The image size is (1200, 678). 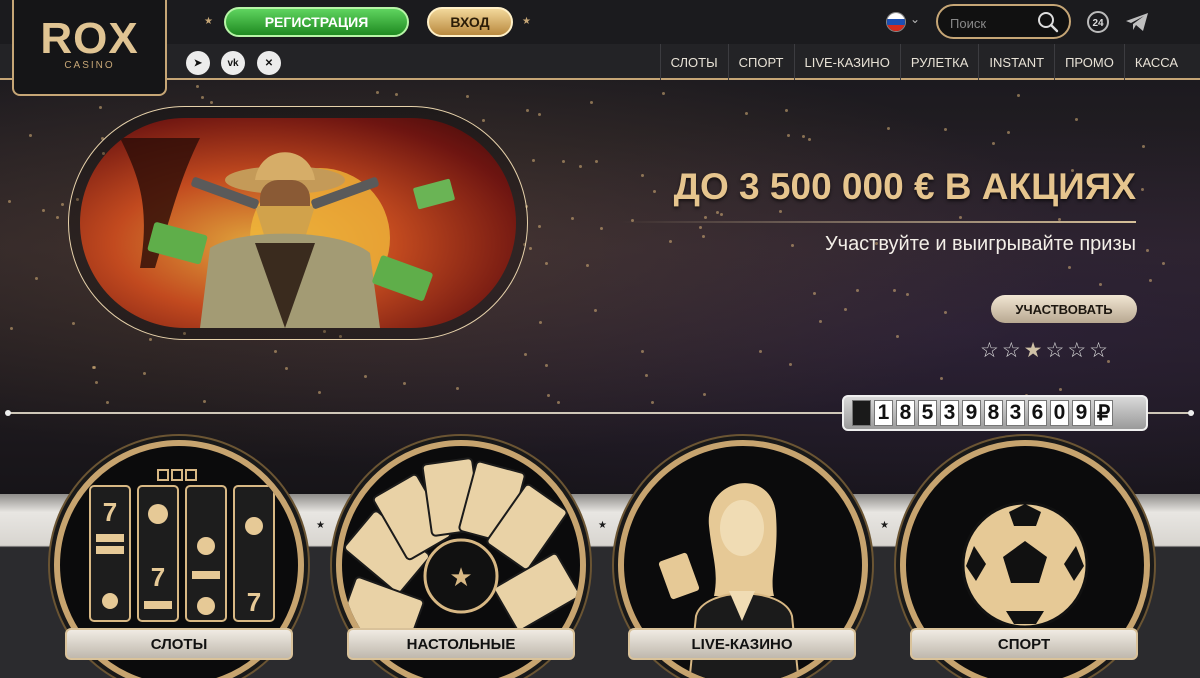 What do you see at coordinates (269, 63) in the screenshot?
I see `x-icon: ✕` at bounding box center [269, 63].